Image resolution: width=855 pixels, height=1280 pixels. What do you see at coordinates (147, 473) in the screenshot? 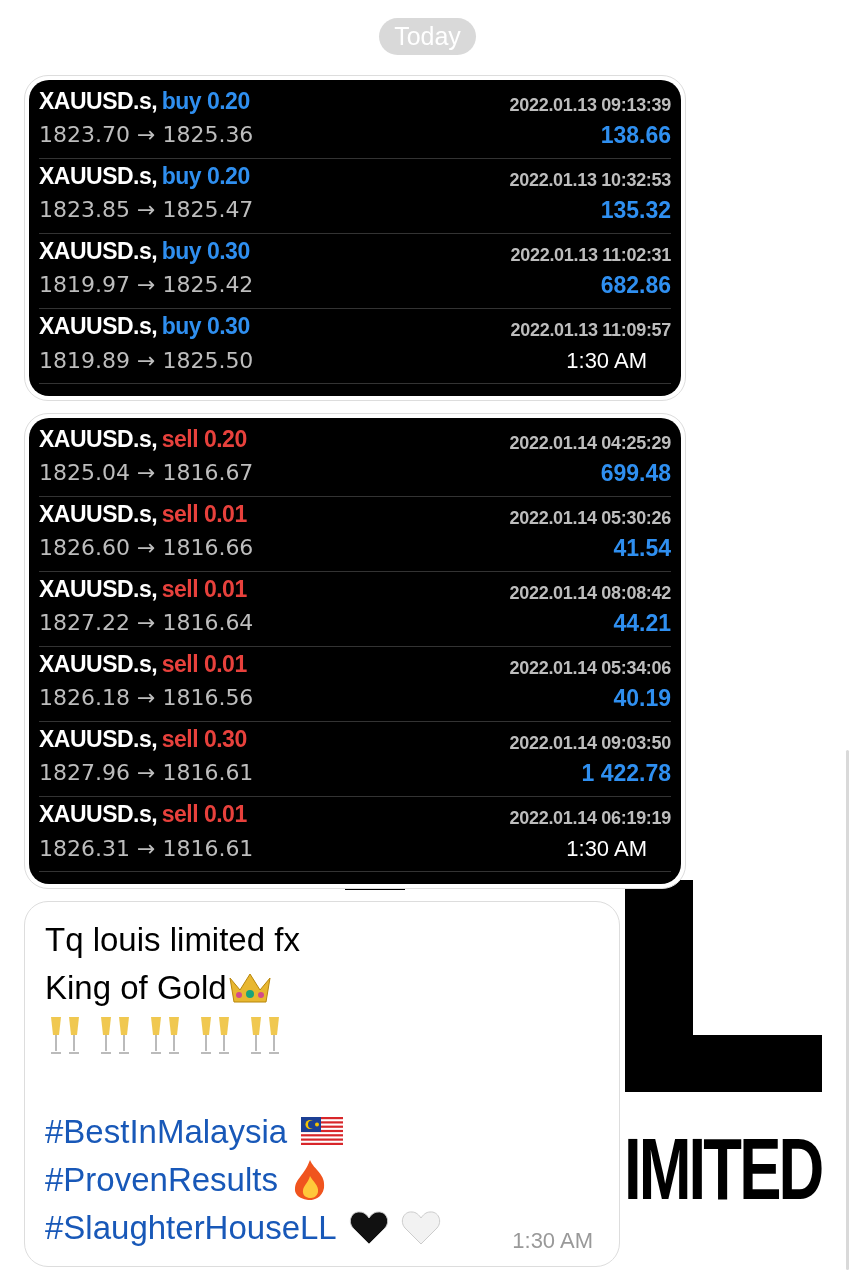
I see `trade-prices: 1825.04 → 1816.67` at bounding box center [147, 473].